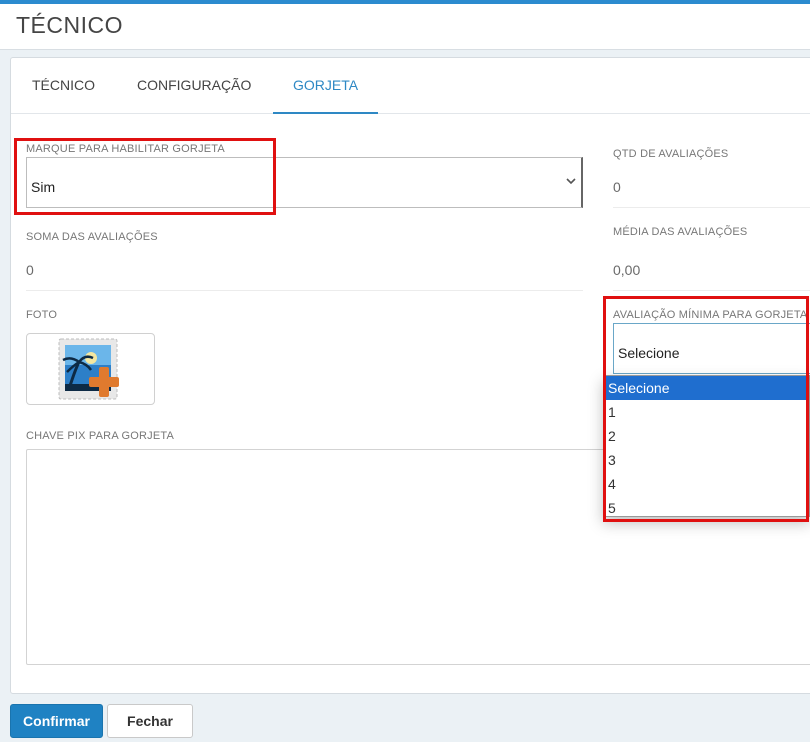 This screenshot has width=810, height=742. I want to click on add-photo-icon, so click(88, 369).